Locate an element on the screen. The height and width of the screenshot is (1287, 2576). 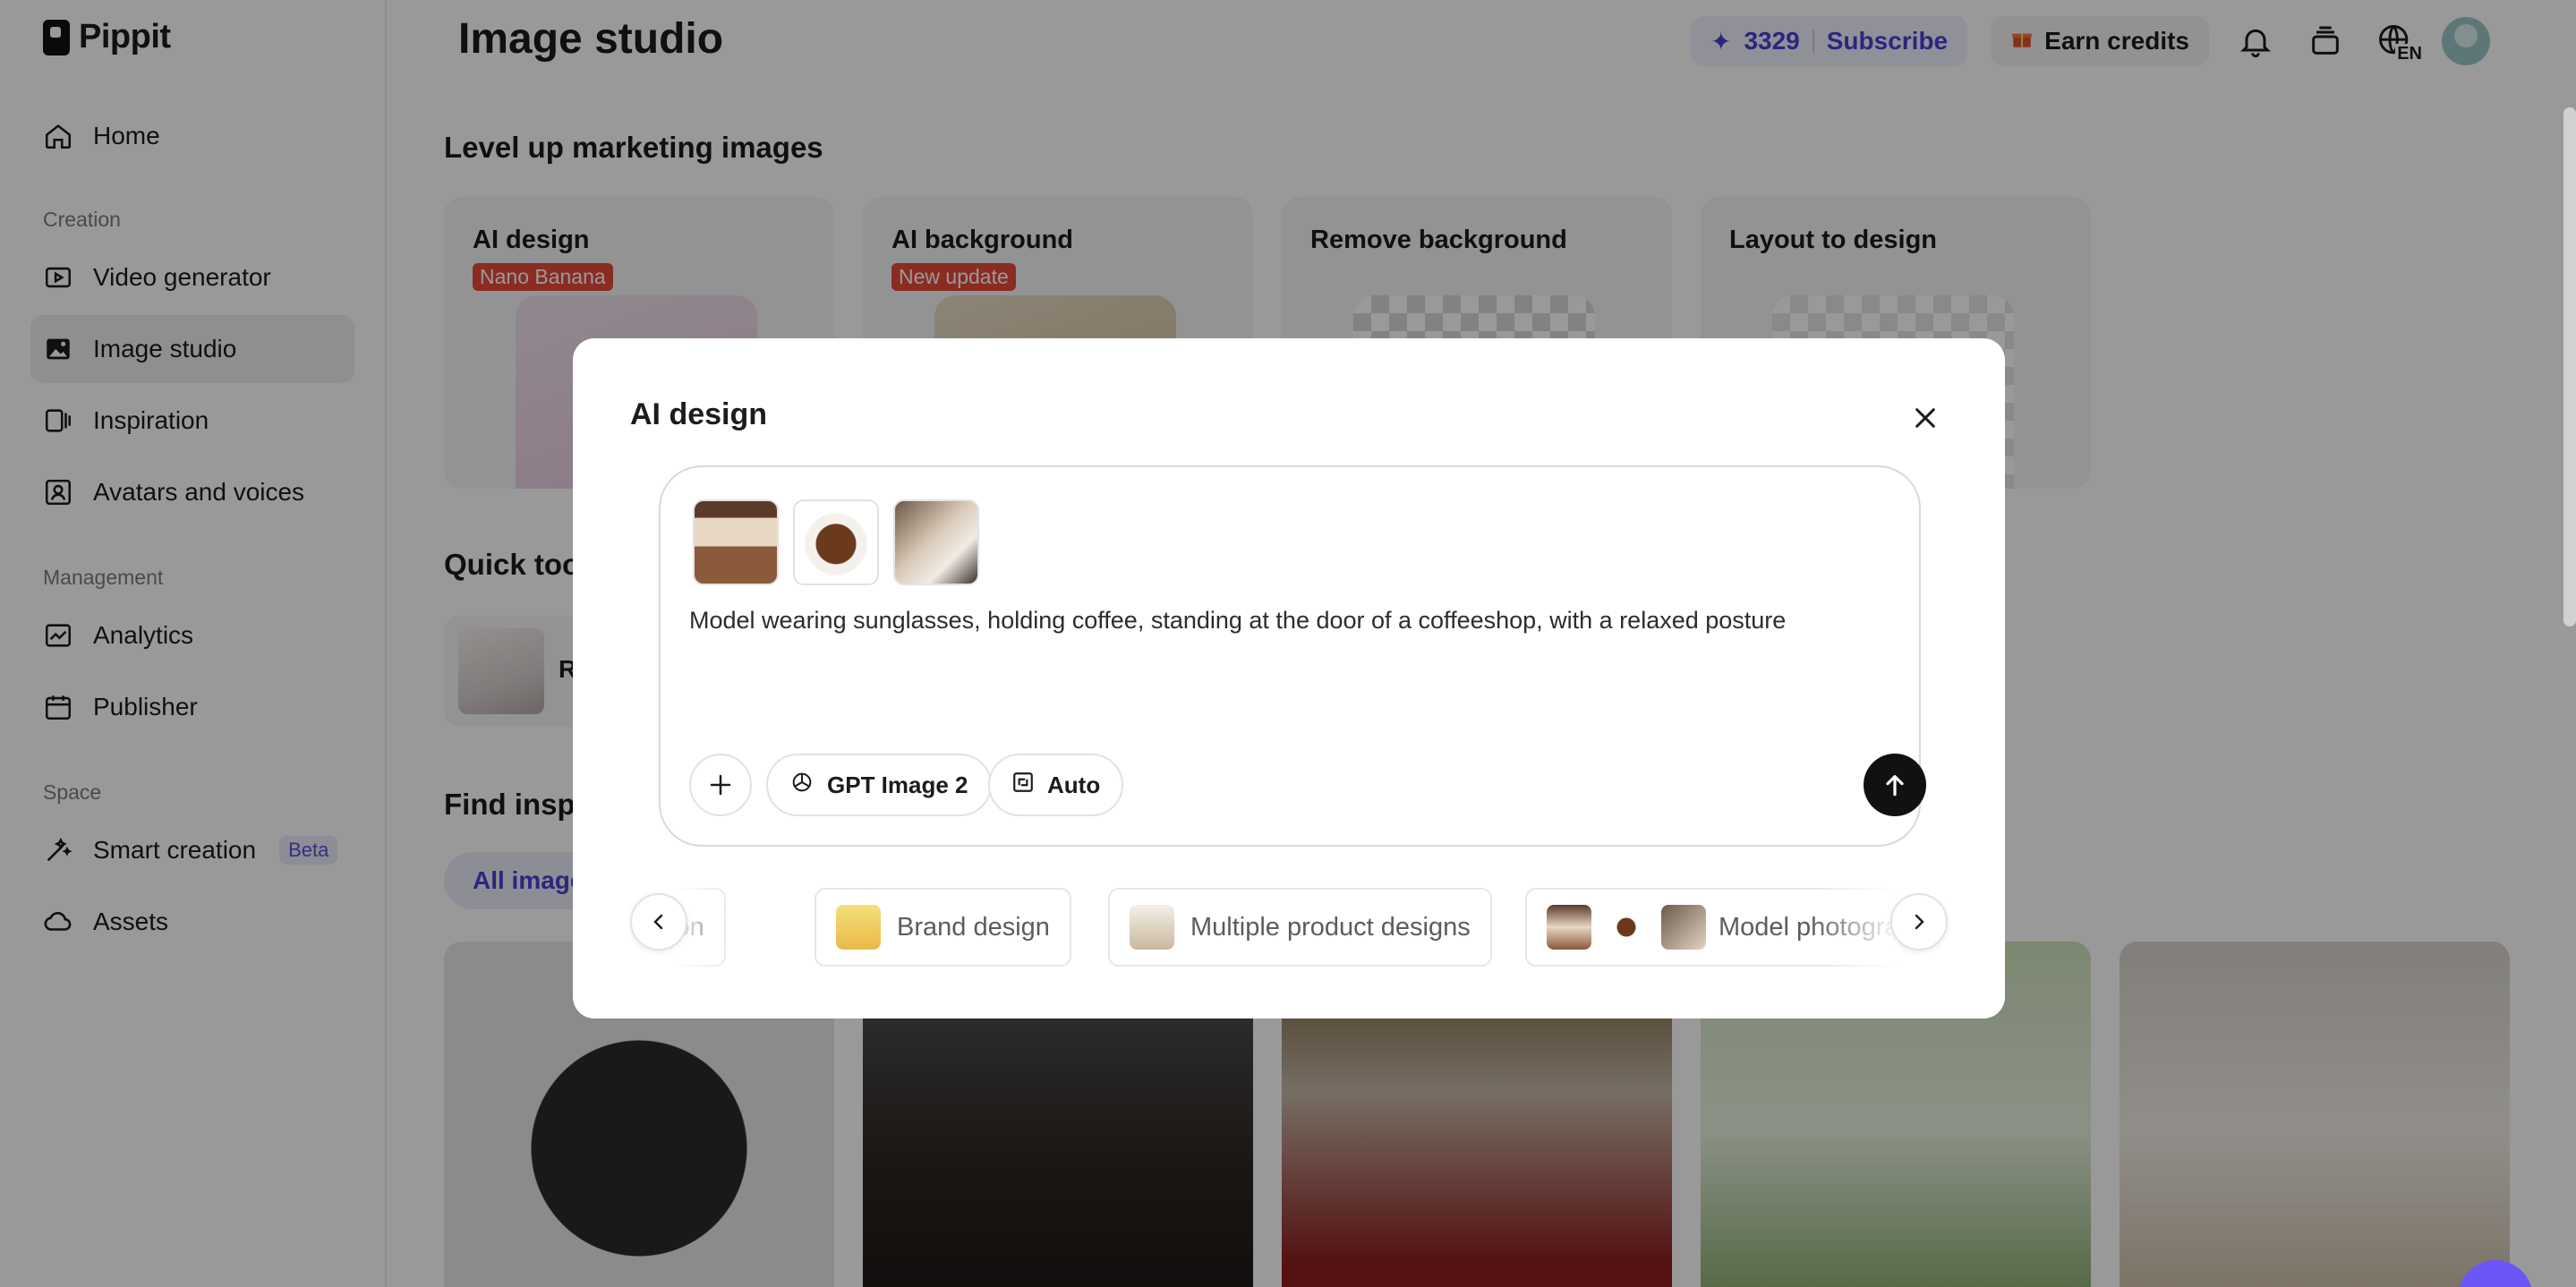
reference-image-model is located at coordinates (936, 542).